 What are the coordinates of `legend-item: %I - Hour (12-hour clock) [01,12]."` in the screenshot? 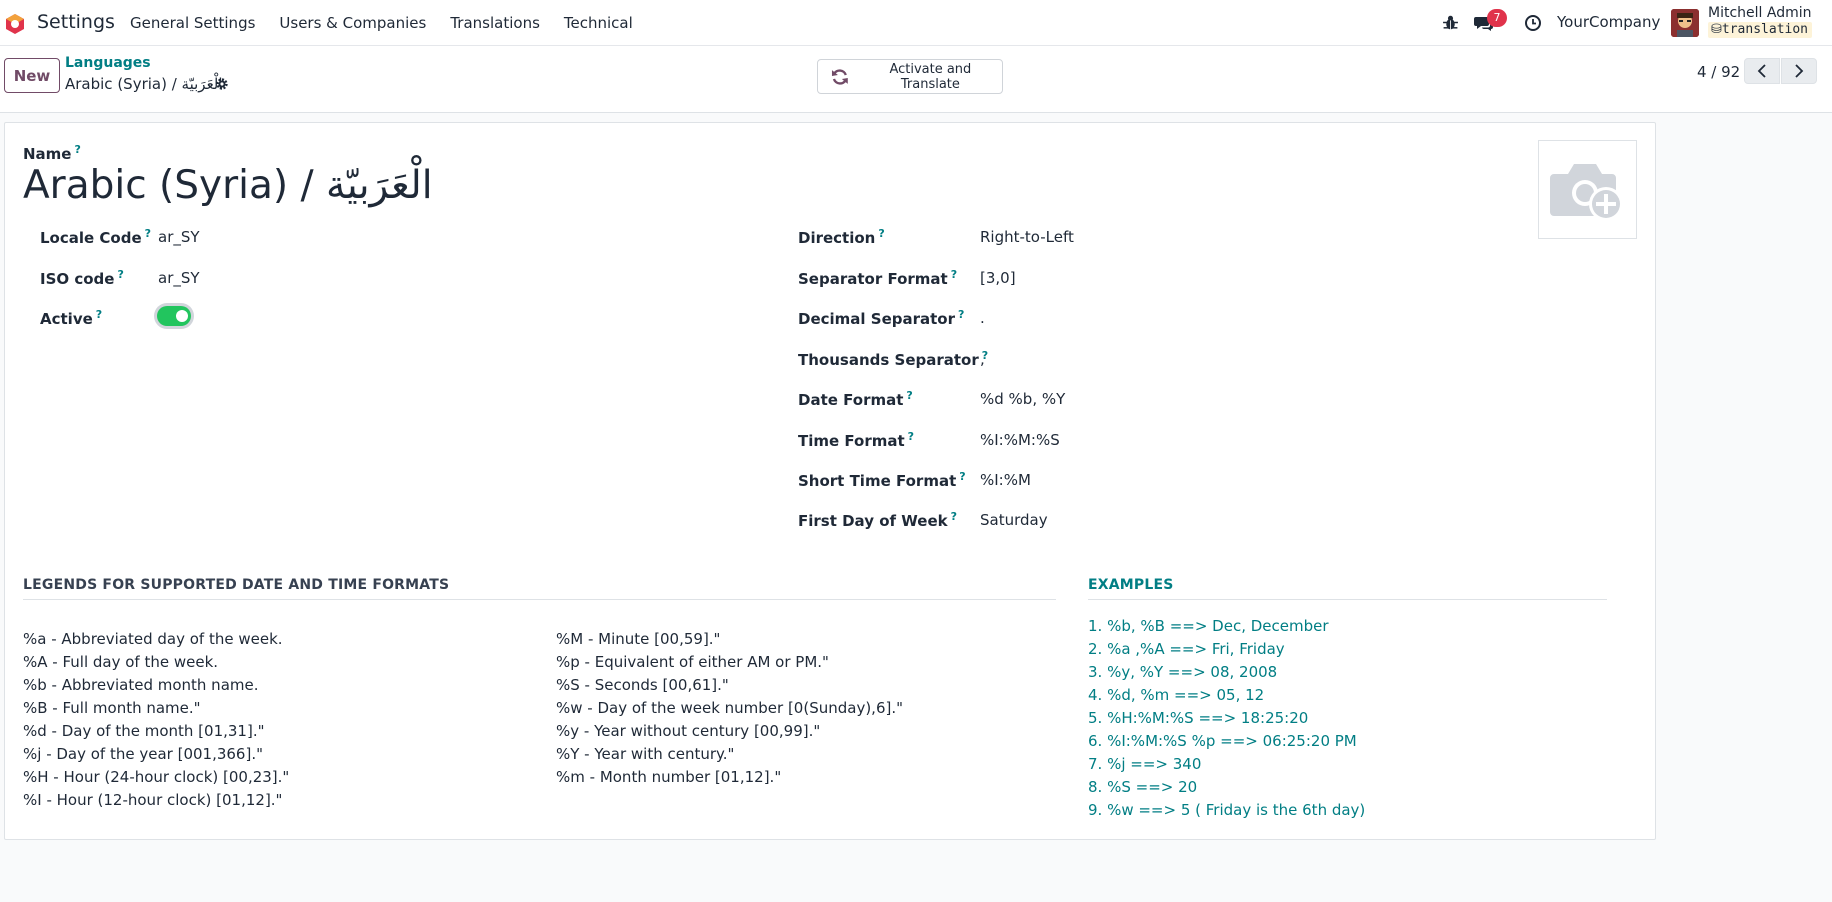 It's located at (153, 800).